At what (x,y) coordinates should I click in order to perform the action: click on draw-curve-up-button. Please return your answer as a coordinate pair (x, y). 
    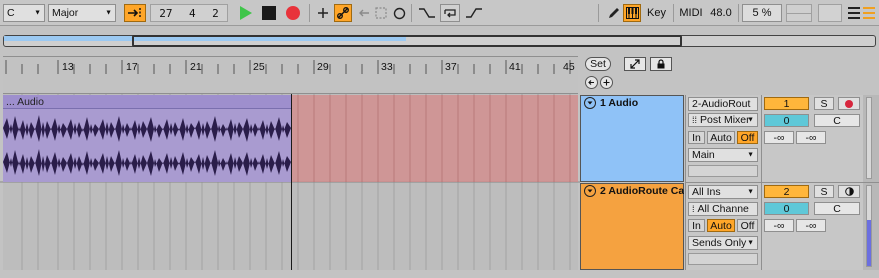
    Looking at the image, I should click on (474, 13).